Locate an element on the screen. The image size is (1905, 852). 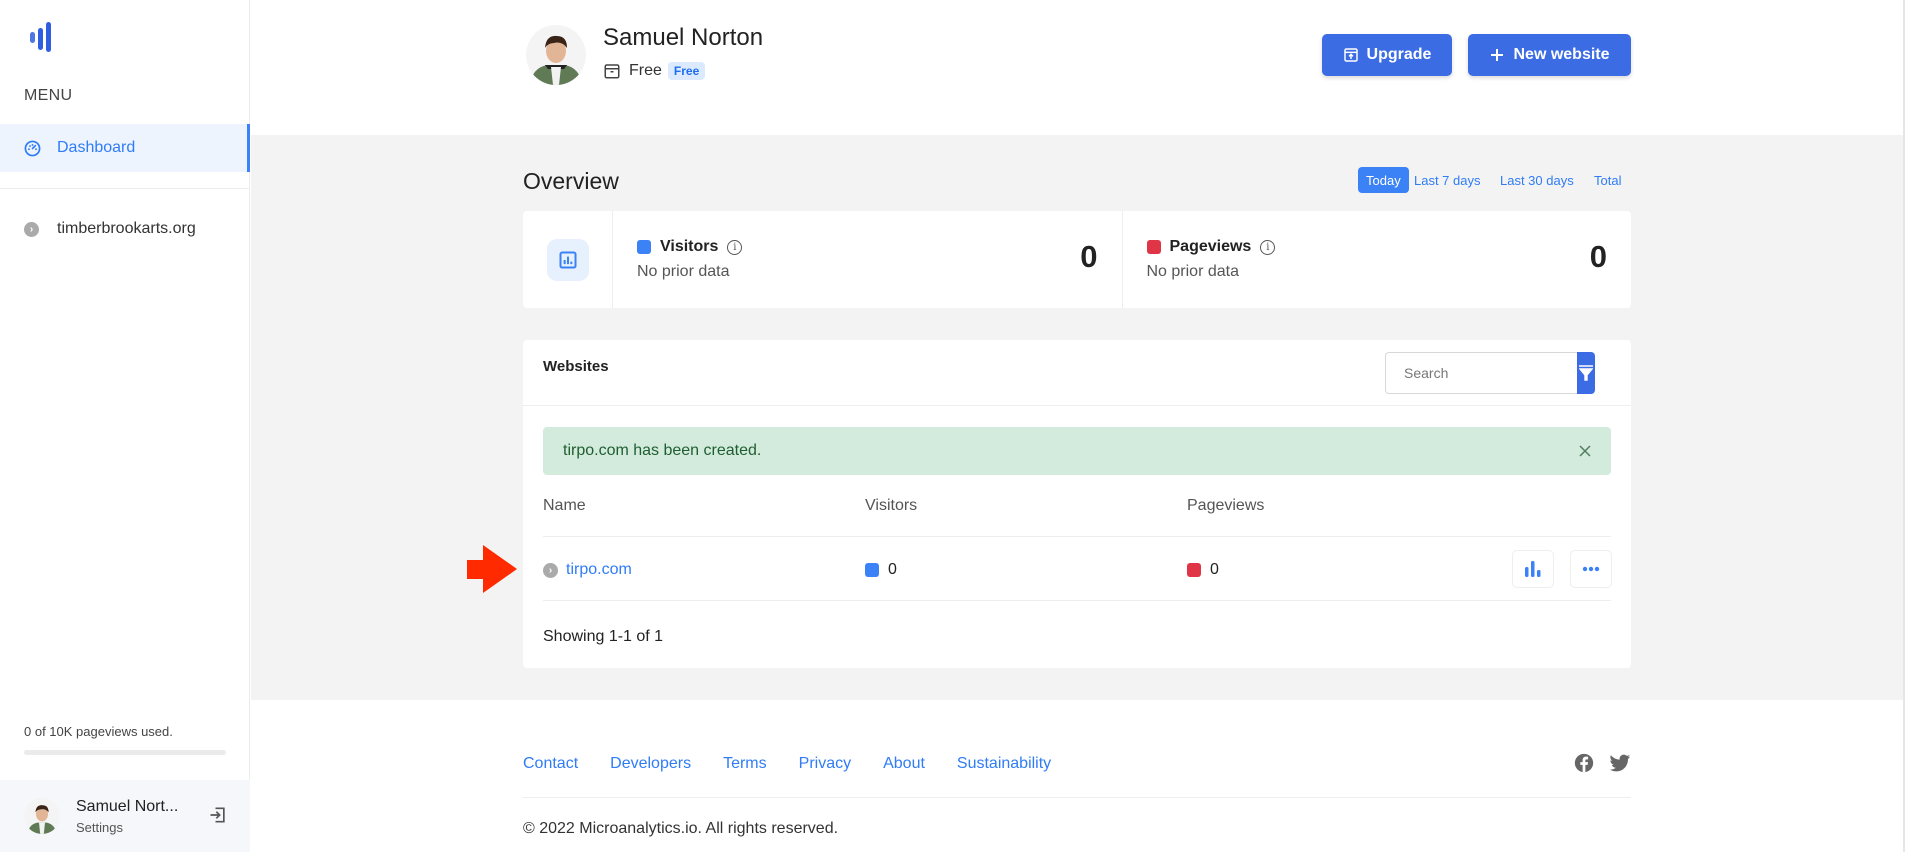
column-header-name: Name is located at coordinates (564, 506).